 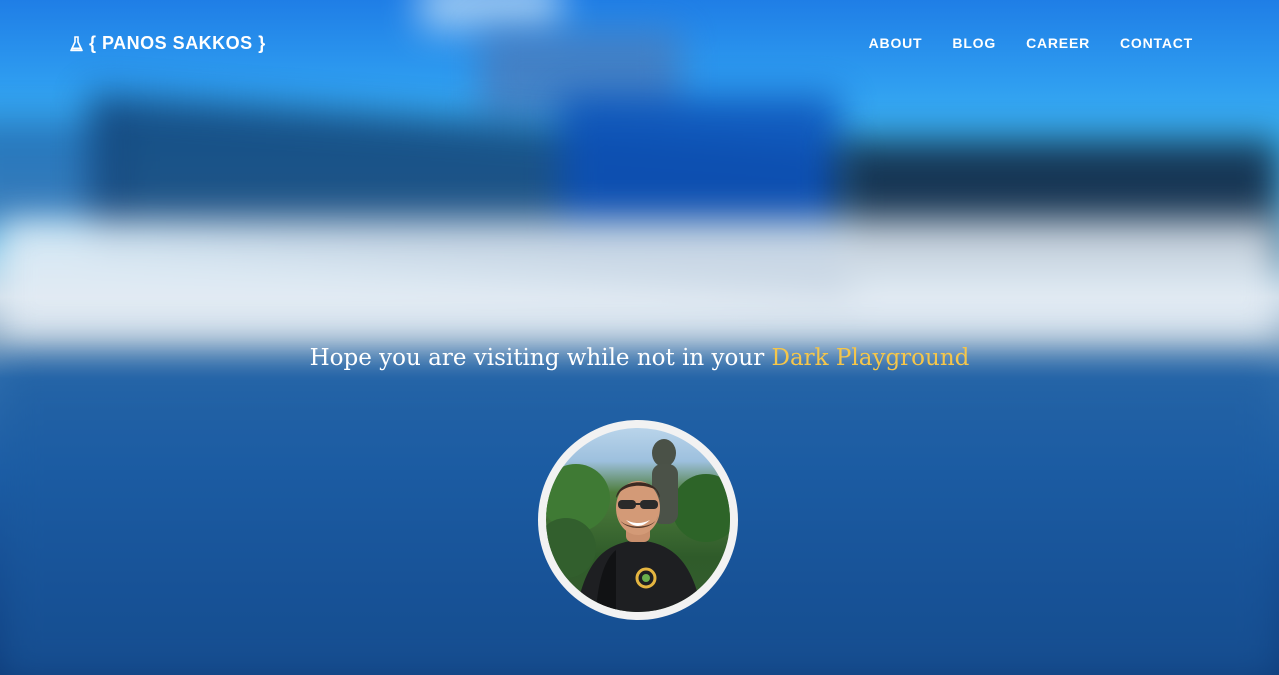 I want to click on tagline-accent: Dark Playground, so click(x=870, y=358).